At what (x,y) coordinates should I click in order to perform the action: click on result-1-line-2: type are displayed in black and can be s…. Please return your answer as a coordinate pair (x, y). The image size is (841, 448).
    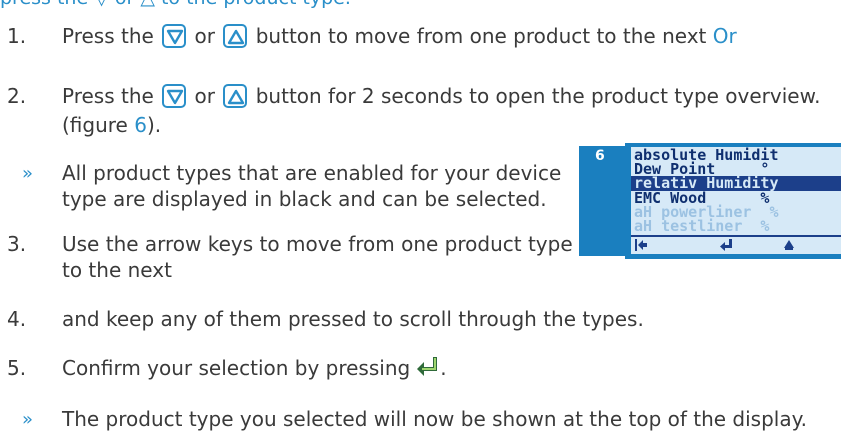
    Looking at the image, I should click on (304, 199).